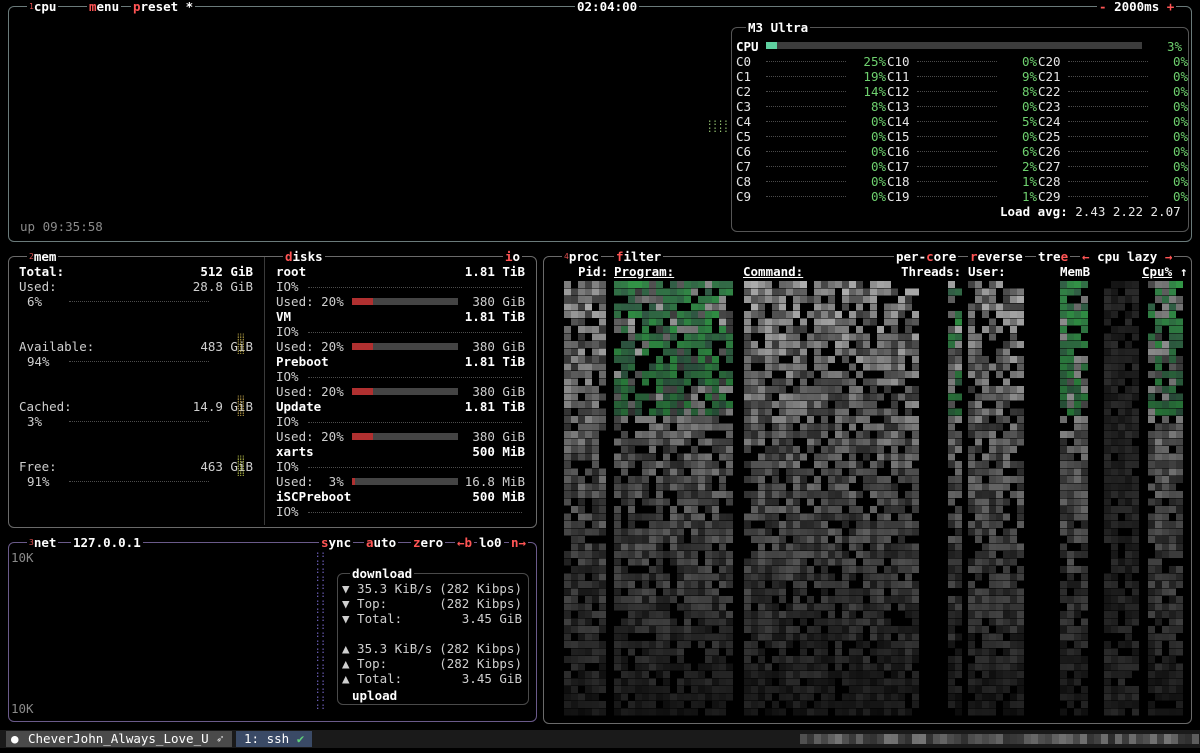 This screenshot has height=753, width=1200. Describe the element at coordinates (274, 739) in the screenshot. I see `window-segment: 1: ssh ✔` at that location.